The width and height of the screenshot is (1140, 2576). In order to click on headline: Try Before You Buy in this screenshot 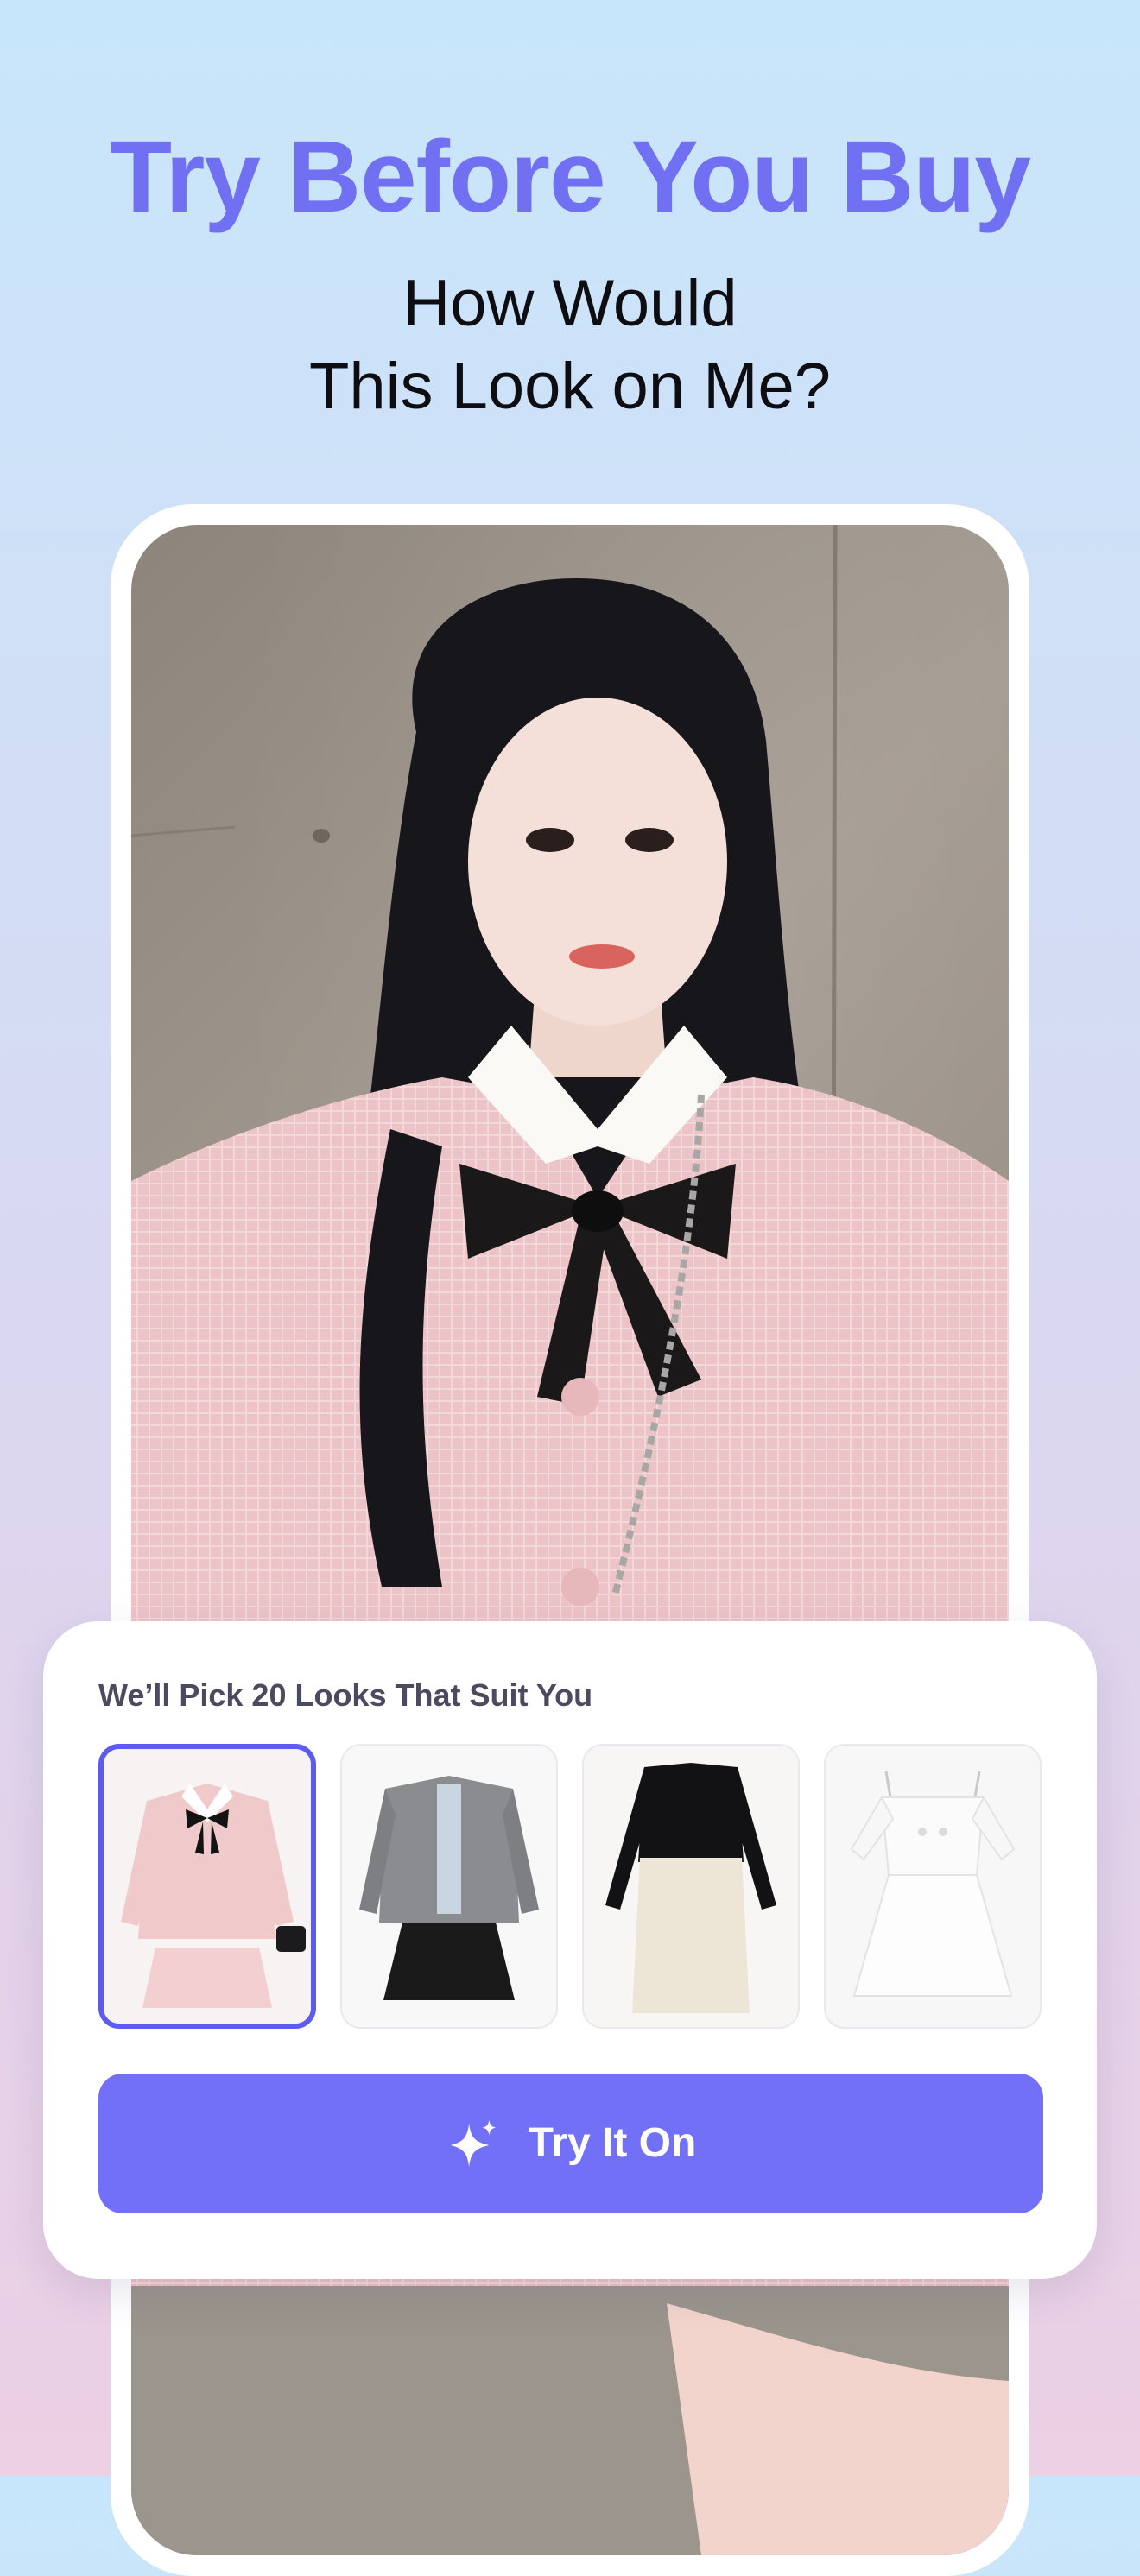, I will do `click(570, 177)`.